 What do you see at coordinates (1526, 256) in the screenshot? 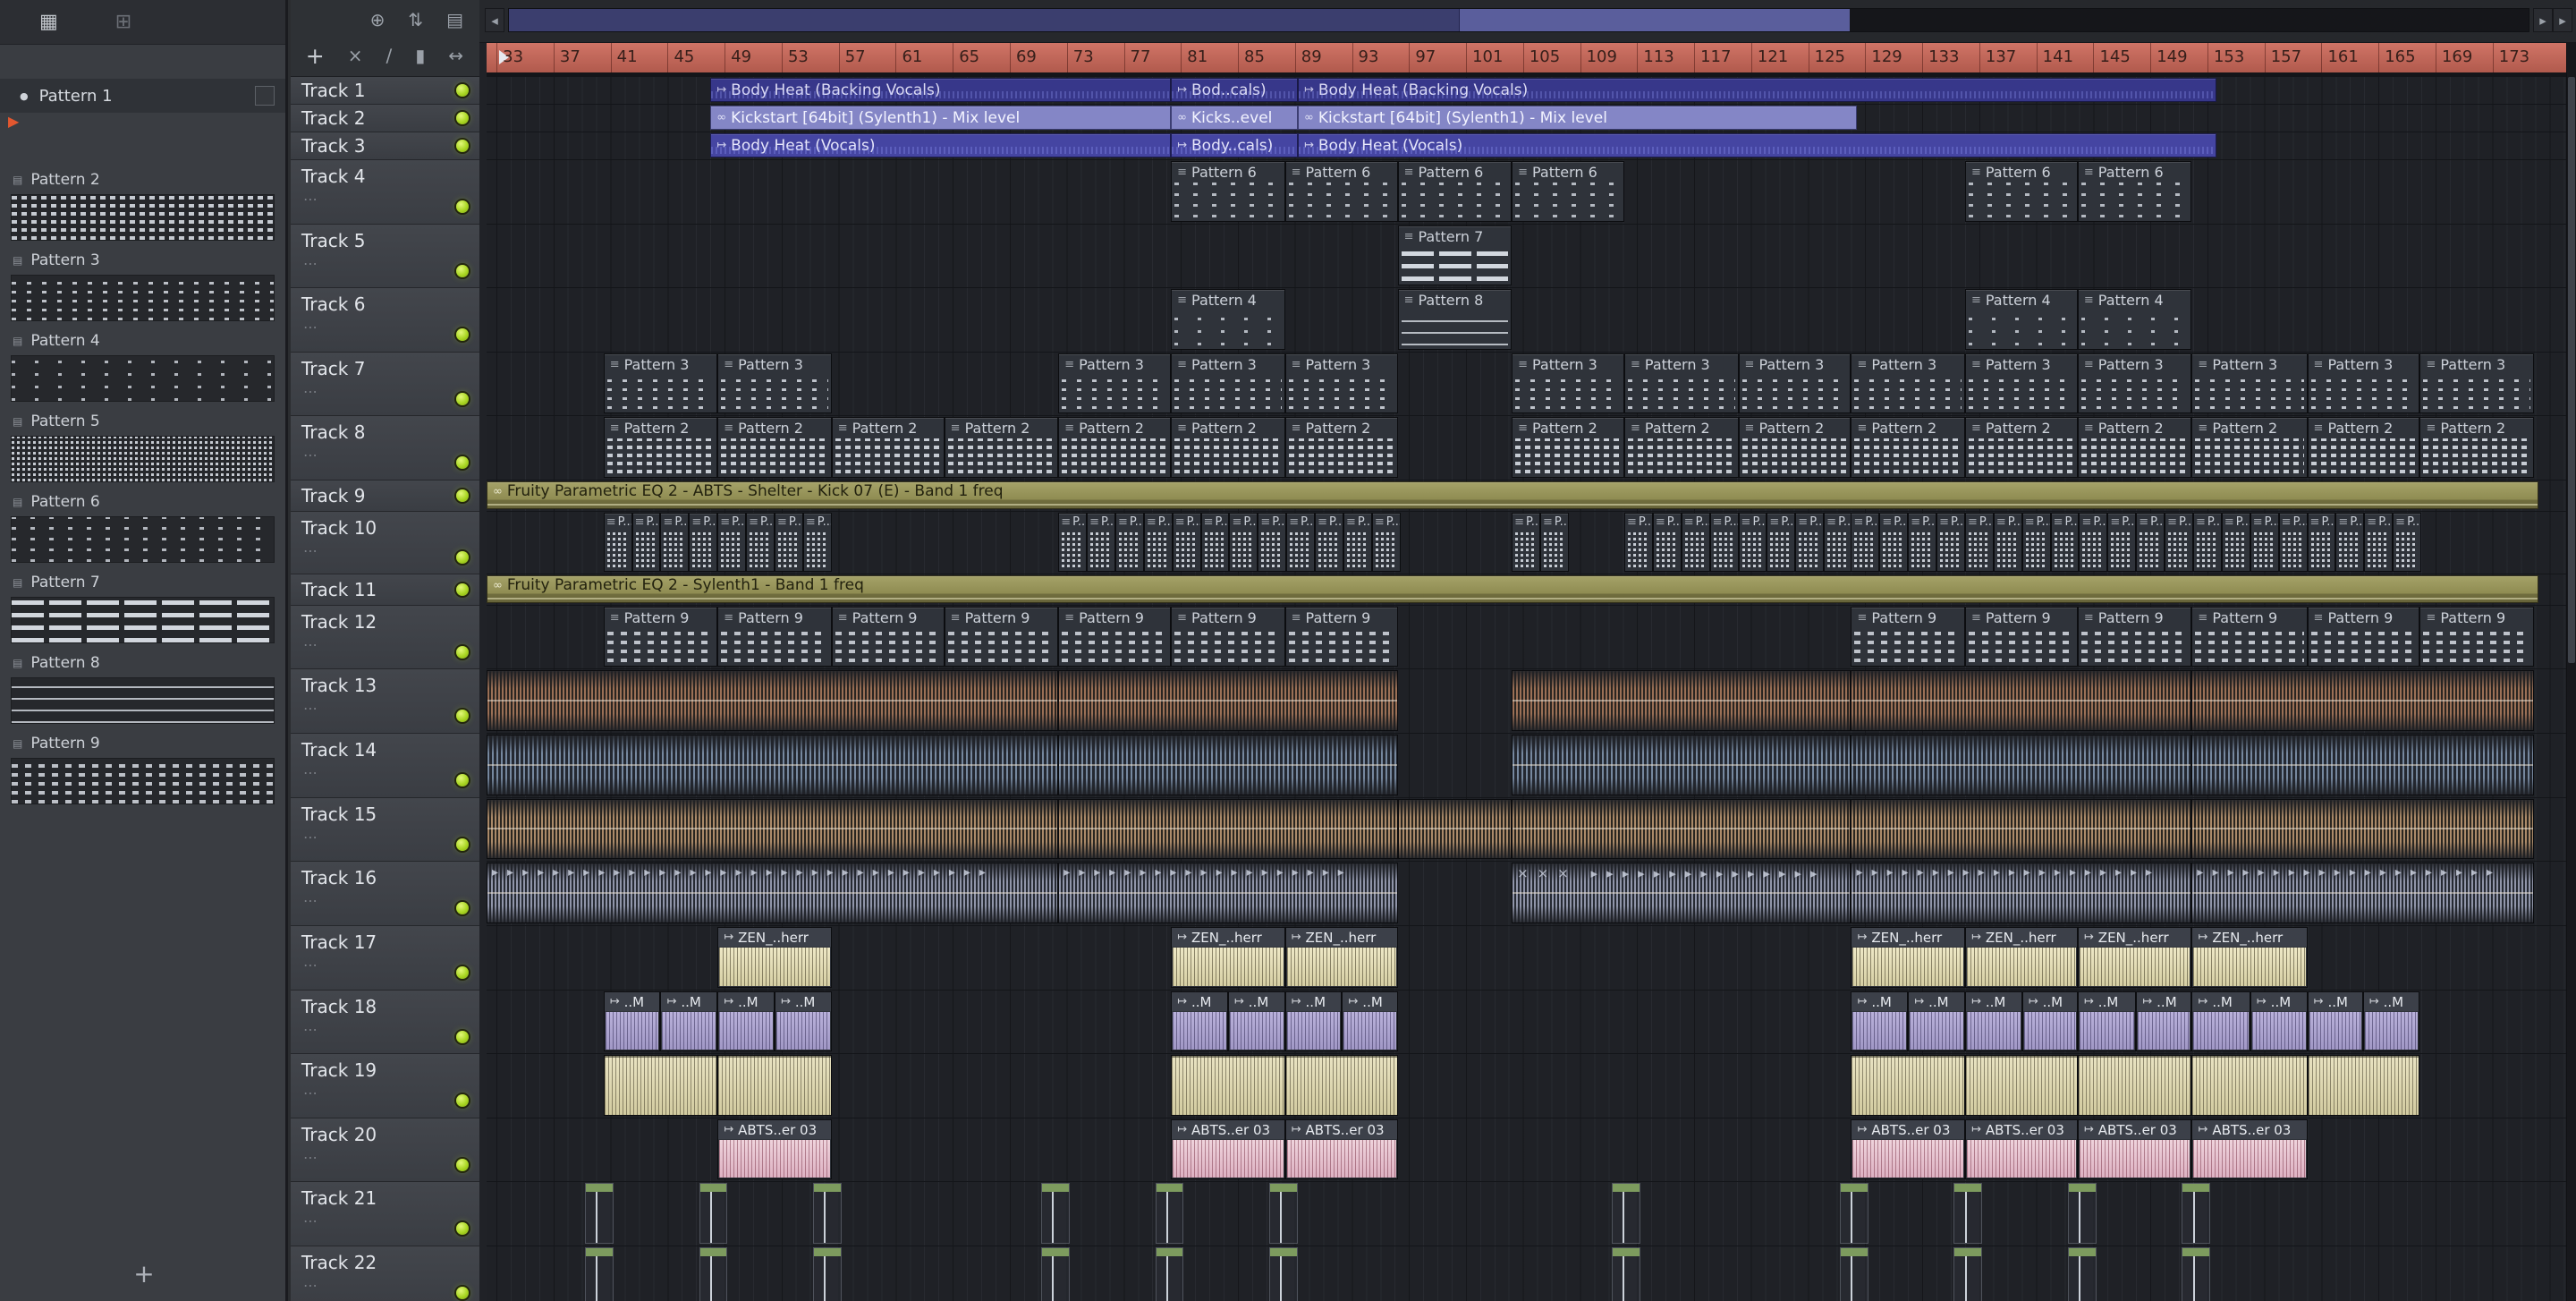
I see `playlist-track-row: ≡ Pattern 7` at bounding box center [1526, 256].